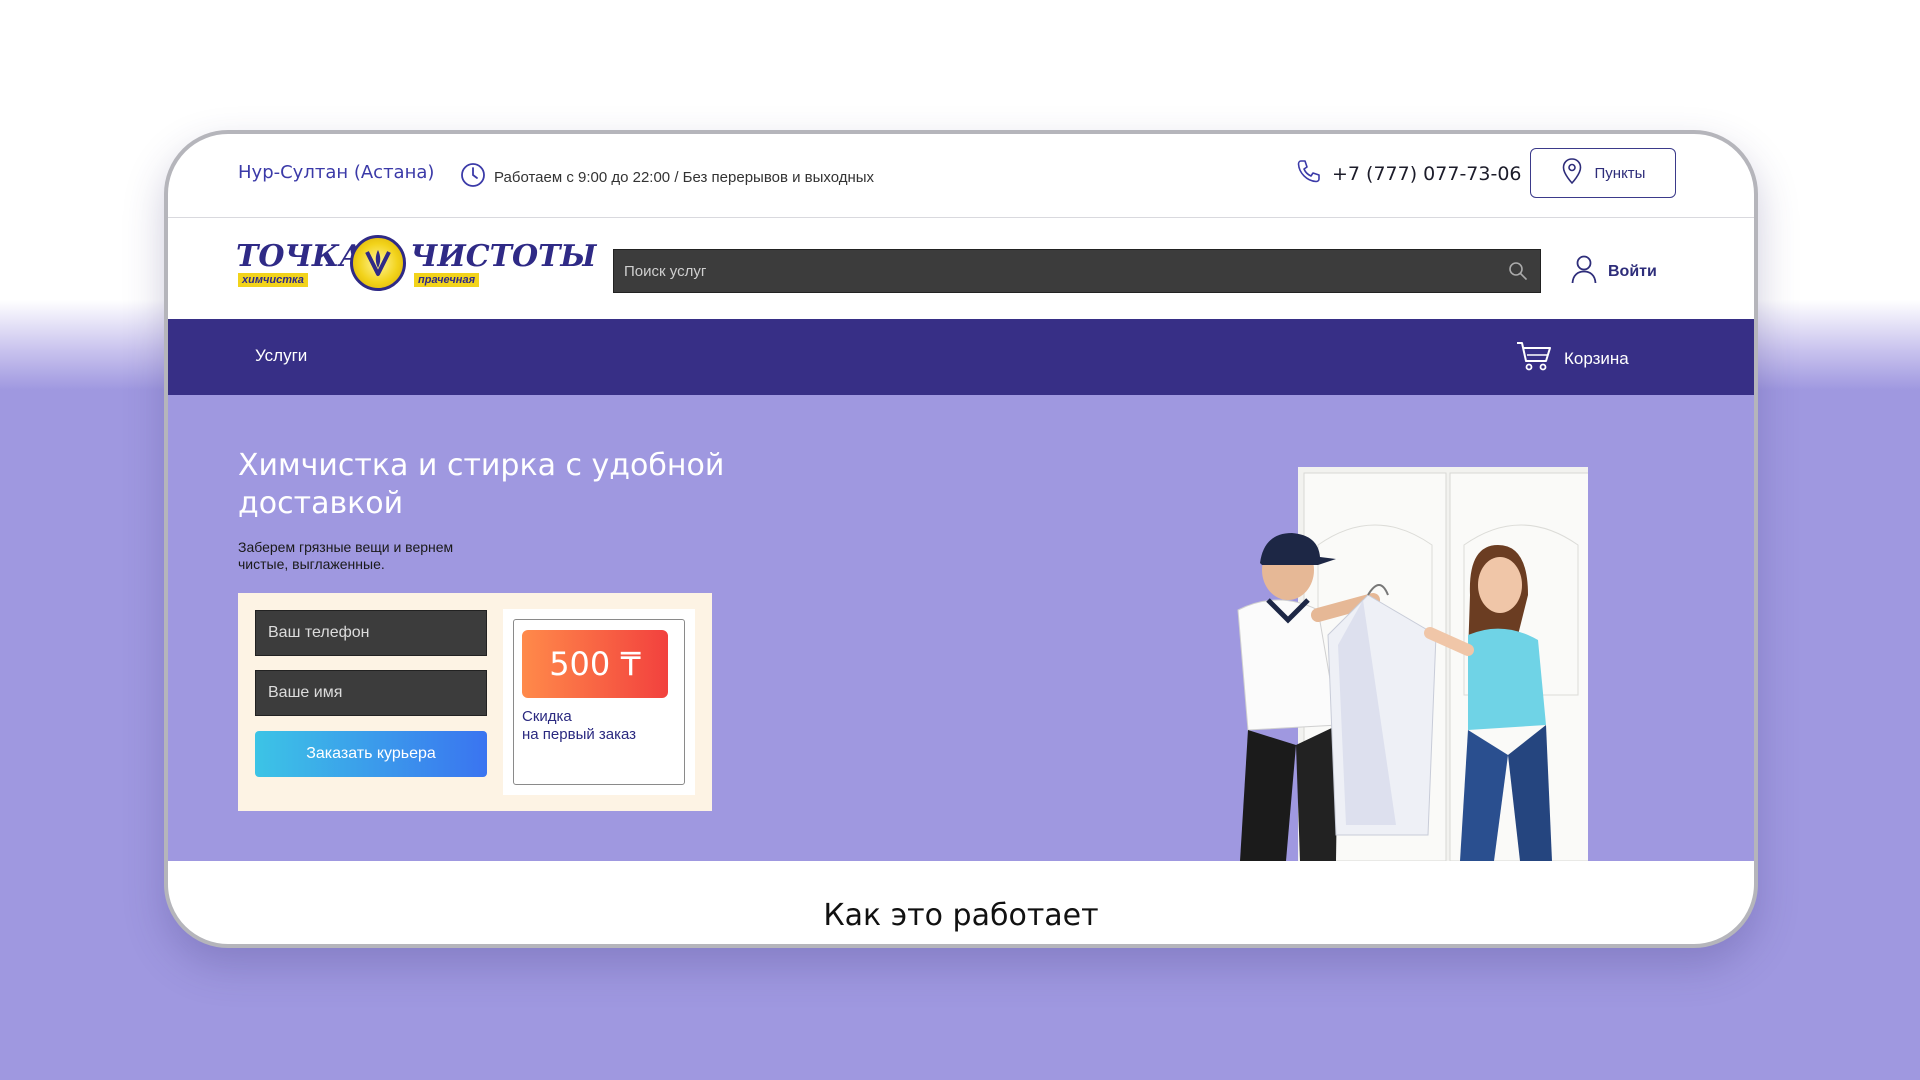  I want to click on cart-label: Корзина, so click(1596, 358).